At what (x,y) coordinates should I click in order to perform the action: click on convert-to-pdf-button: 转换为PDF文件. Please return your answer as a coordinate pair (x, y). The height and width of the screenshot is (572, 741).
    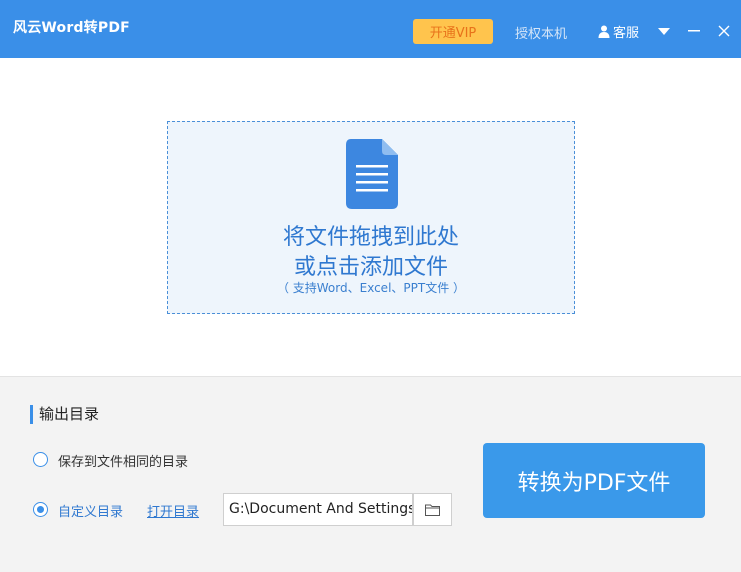
    Looking at the image, I should click on (594, 480).